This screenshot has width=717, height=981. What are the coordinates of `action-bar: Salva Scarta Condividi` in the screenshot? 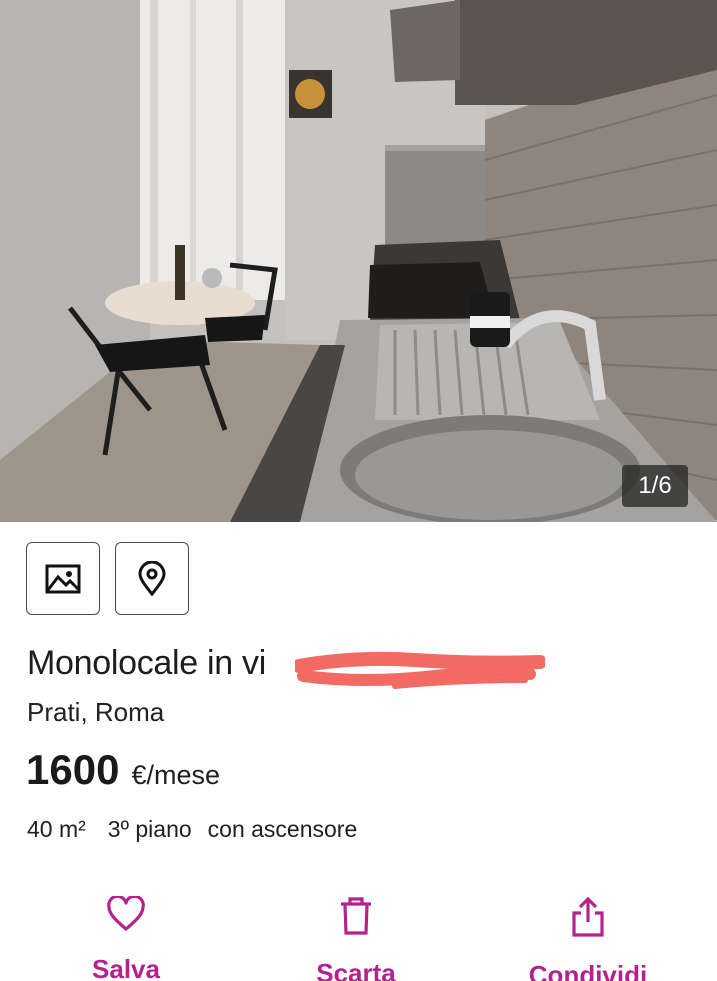 It's located at (358, 938).